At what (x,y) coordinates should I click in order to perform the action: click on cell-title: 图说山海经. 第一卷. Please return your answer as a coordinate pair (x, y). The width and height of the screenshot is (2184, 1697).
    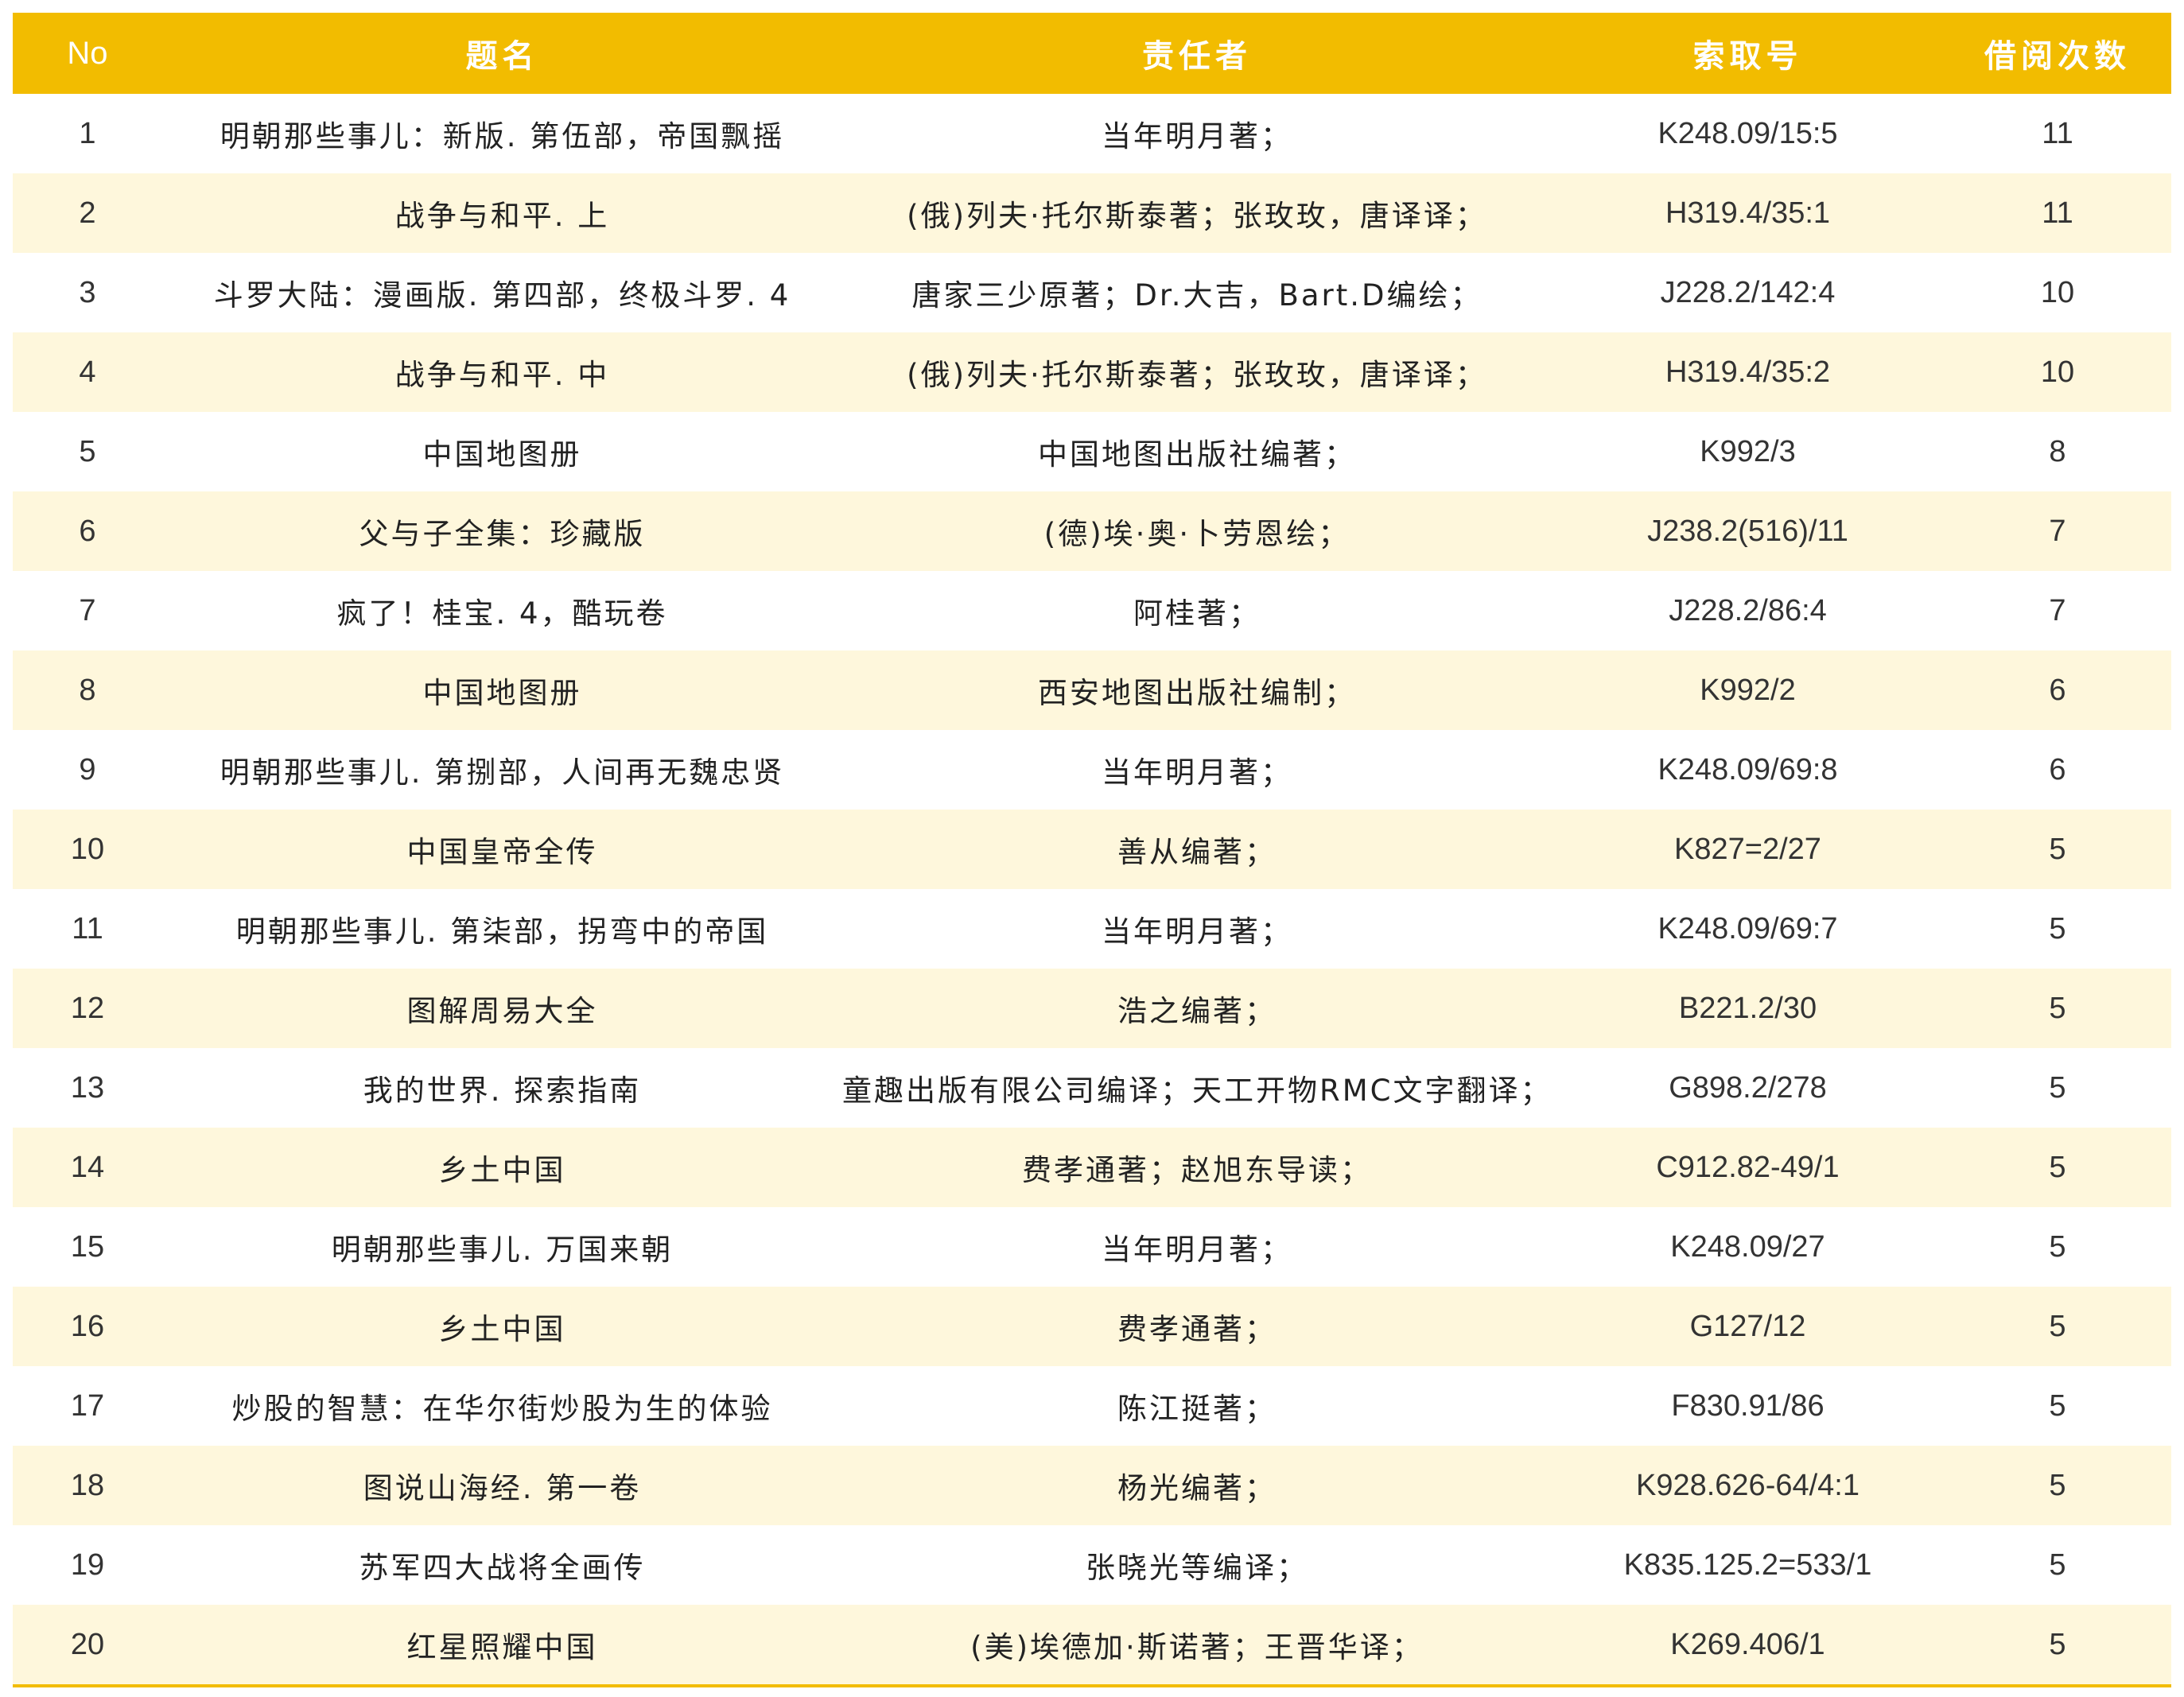
    Looking at the image, I should click on (502, 1488).